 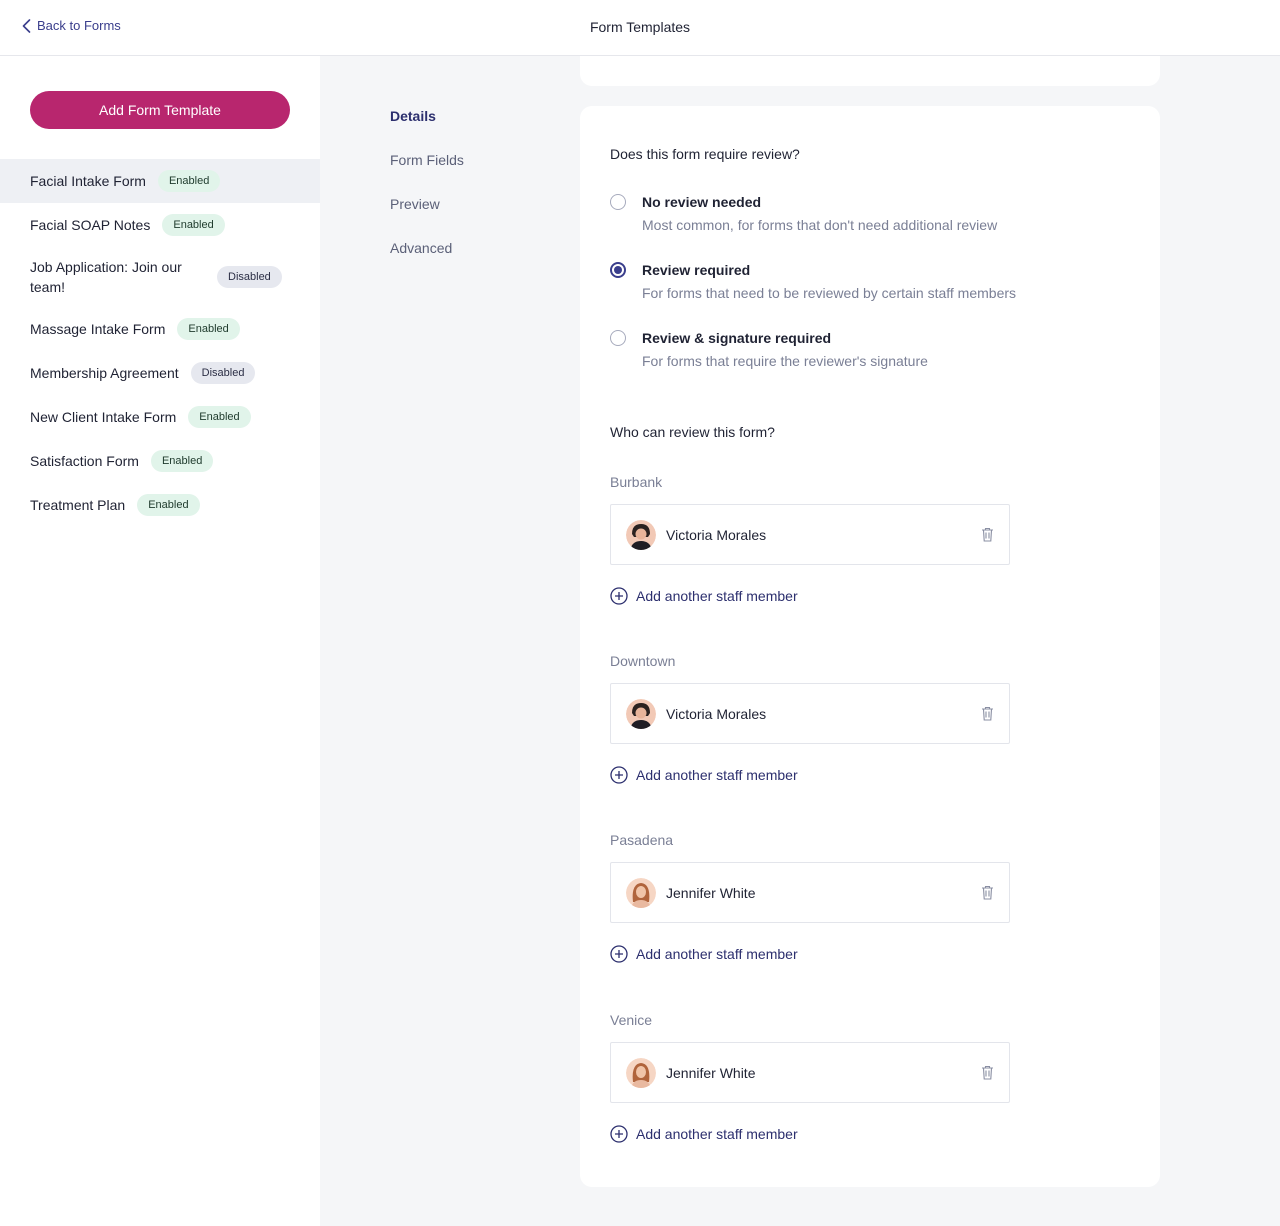 I want to click on template-name: Facial Intake Form, so click(x=88, y=181).